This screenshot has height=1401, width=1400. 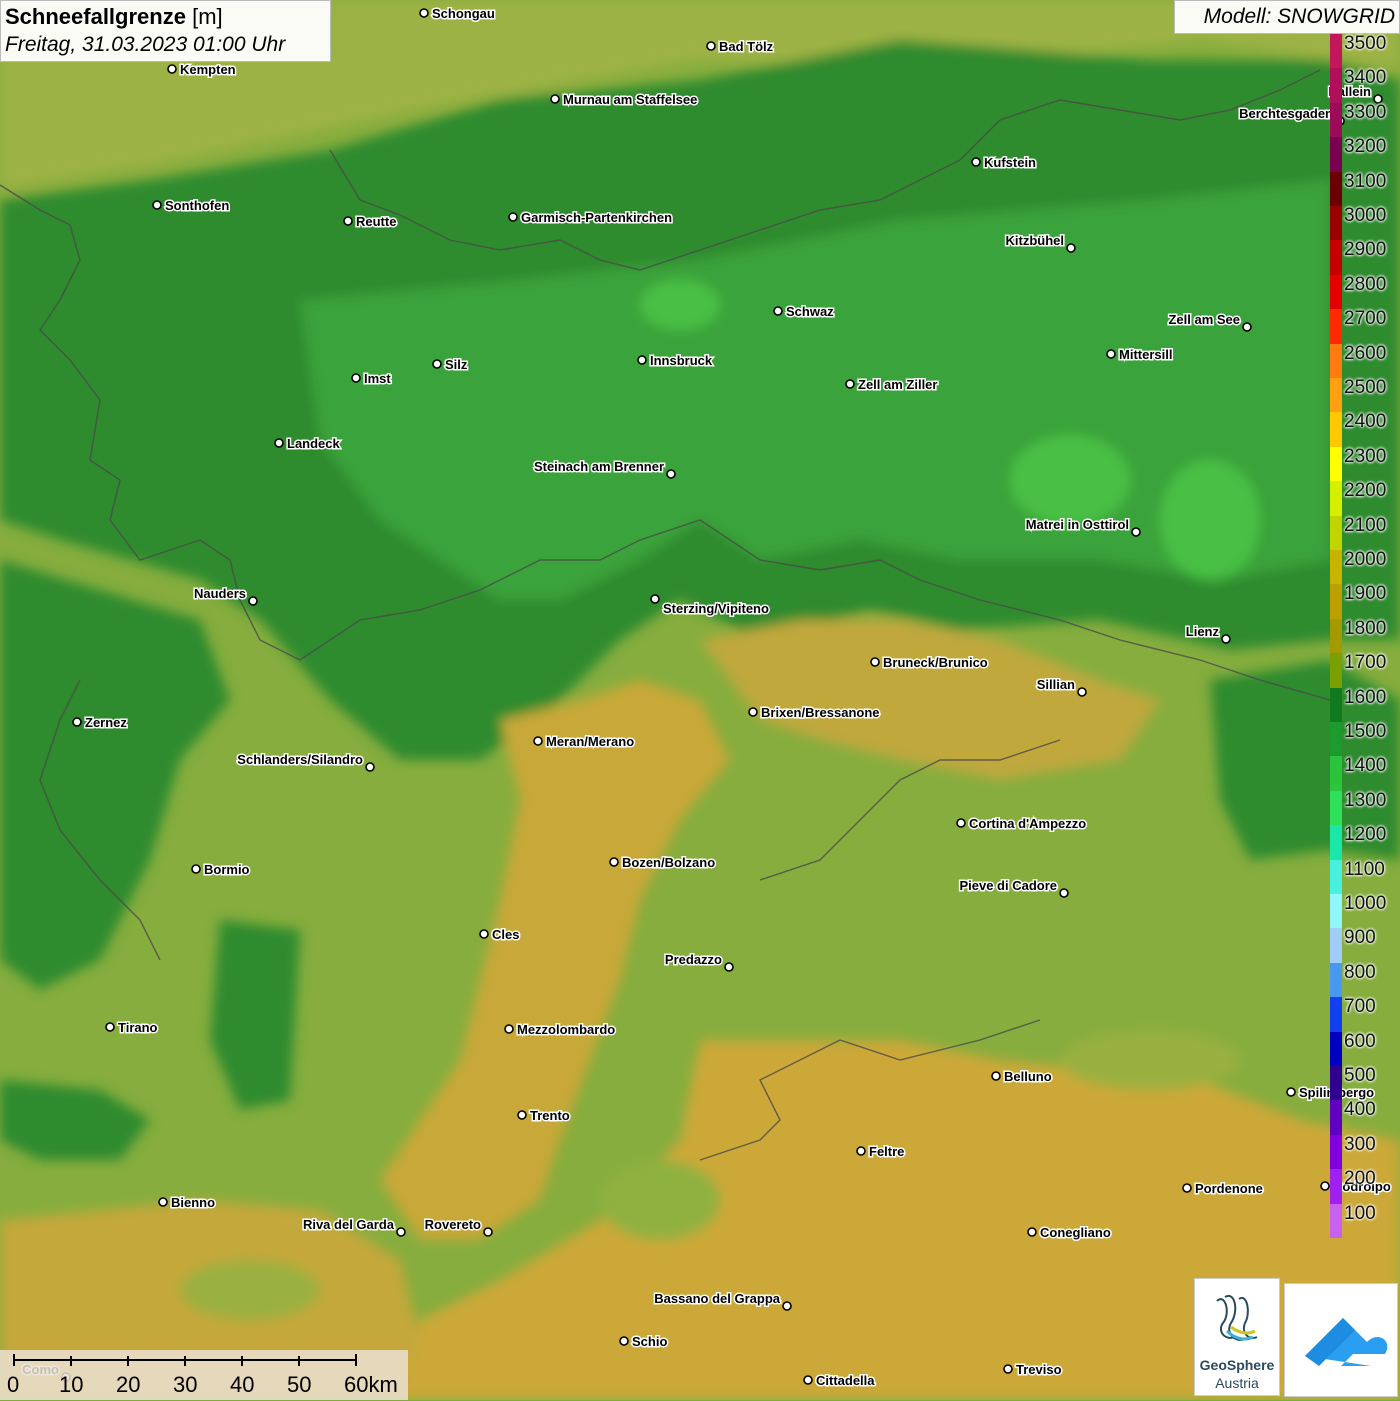 What do you see at coordinates (377, 378) in the screenshot?
I see `city-label: Imst` at bounding box center [377, 378].